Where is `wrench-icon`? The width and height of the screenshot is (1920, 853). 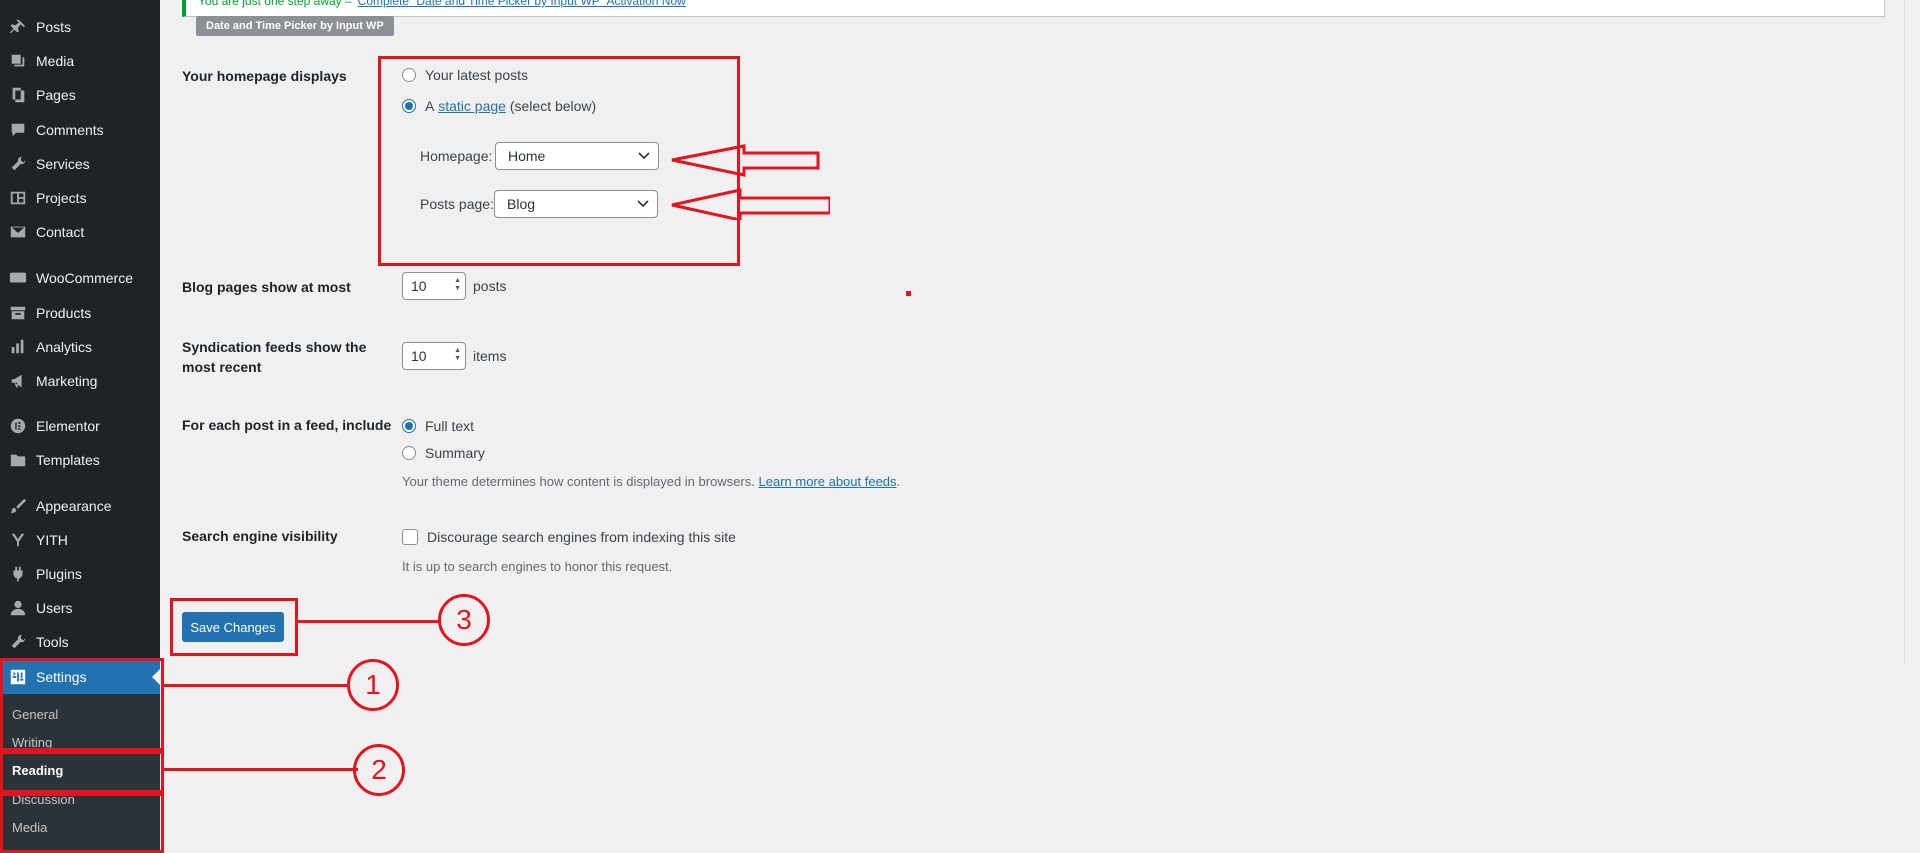 wrench-icon is located at coordinates (18, 164).